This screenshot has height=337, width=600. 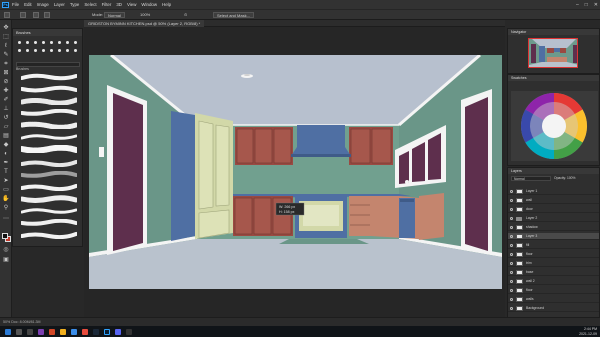 I want to click on photoshop-taskbar-icon, so click(x=107, y=331).